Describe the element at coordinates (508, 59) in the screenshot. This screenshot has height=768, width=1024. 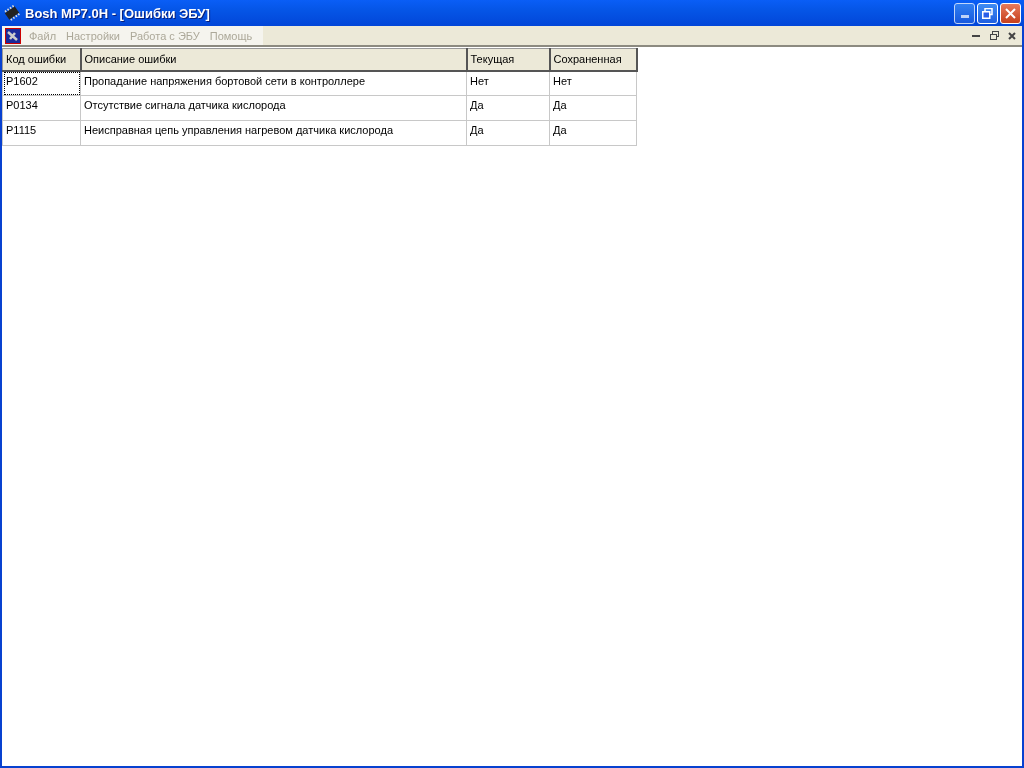
I see `column-header: Текущая` at that location.